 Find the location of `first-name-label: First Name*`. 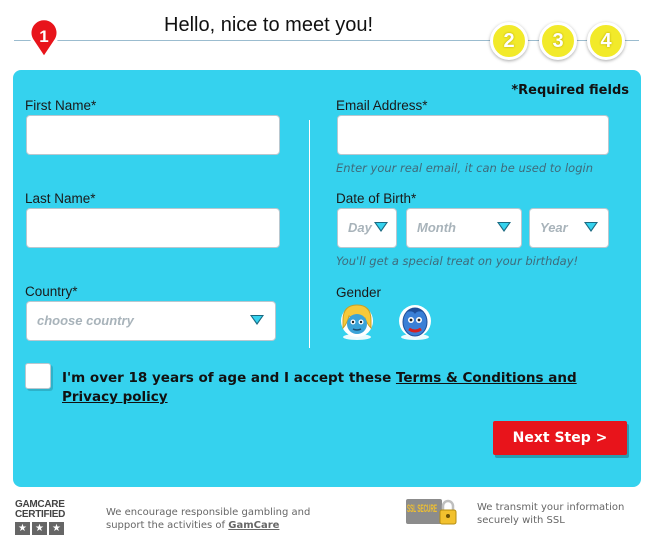

first-name-label: First Name* is located at coordinates (61, 105).